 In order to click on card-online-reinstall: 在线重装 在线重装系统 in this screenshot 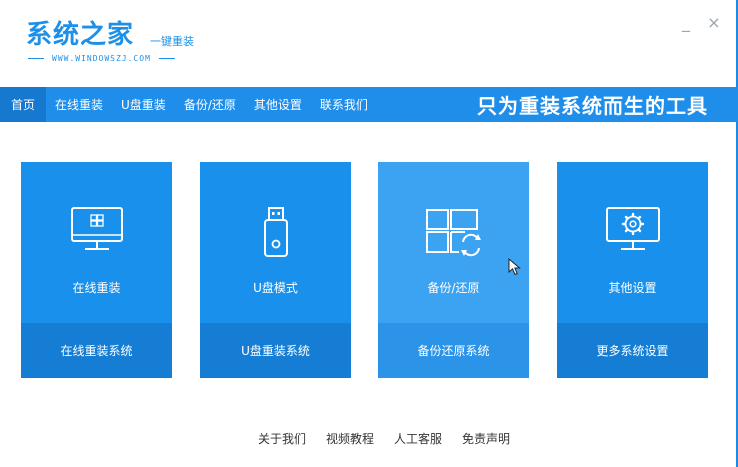, I will do `click(96, 270)`.